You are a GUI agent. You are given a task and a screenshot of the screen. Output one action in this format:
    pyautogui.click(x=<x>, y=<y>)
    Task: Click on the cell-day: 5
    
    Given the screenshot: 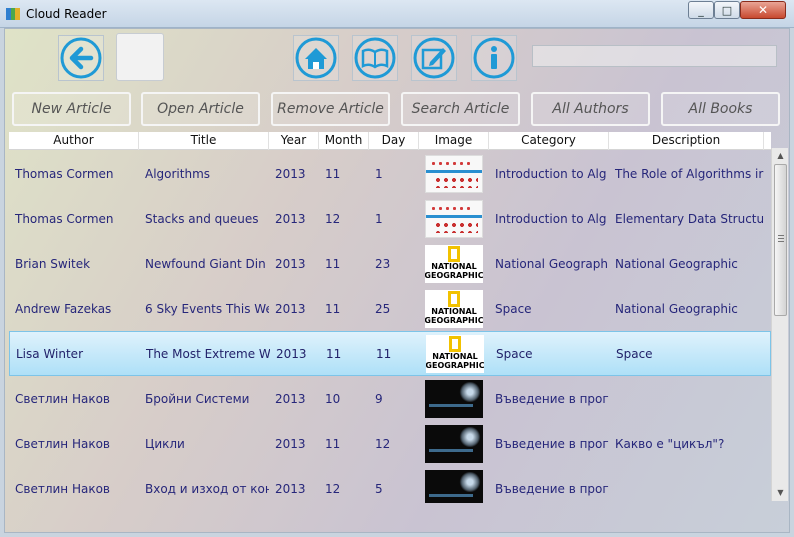 What is the action you would take?
    pyautogui.click(x=379, y=488)
    